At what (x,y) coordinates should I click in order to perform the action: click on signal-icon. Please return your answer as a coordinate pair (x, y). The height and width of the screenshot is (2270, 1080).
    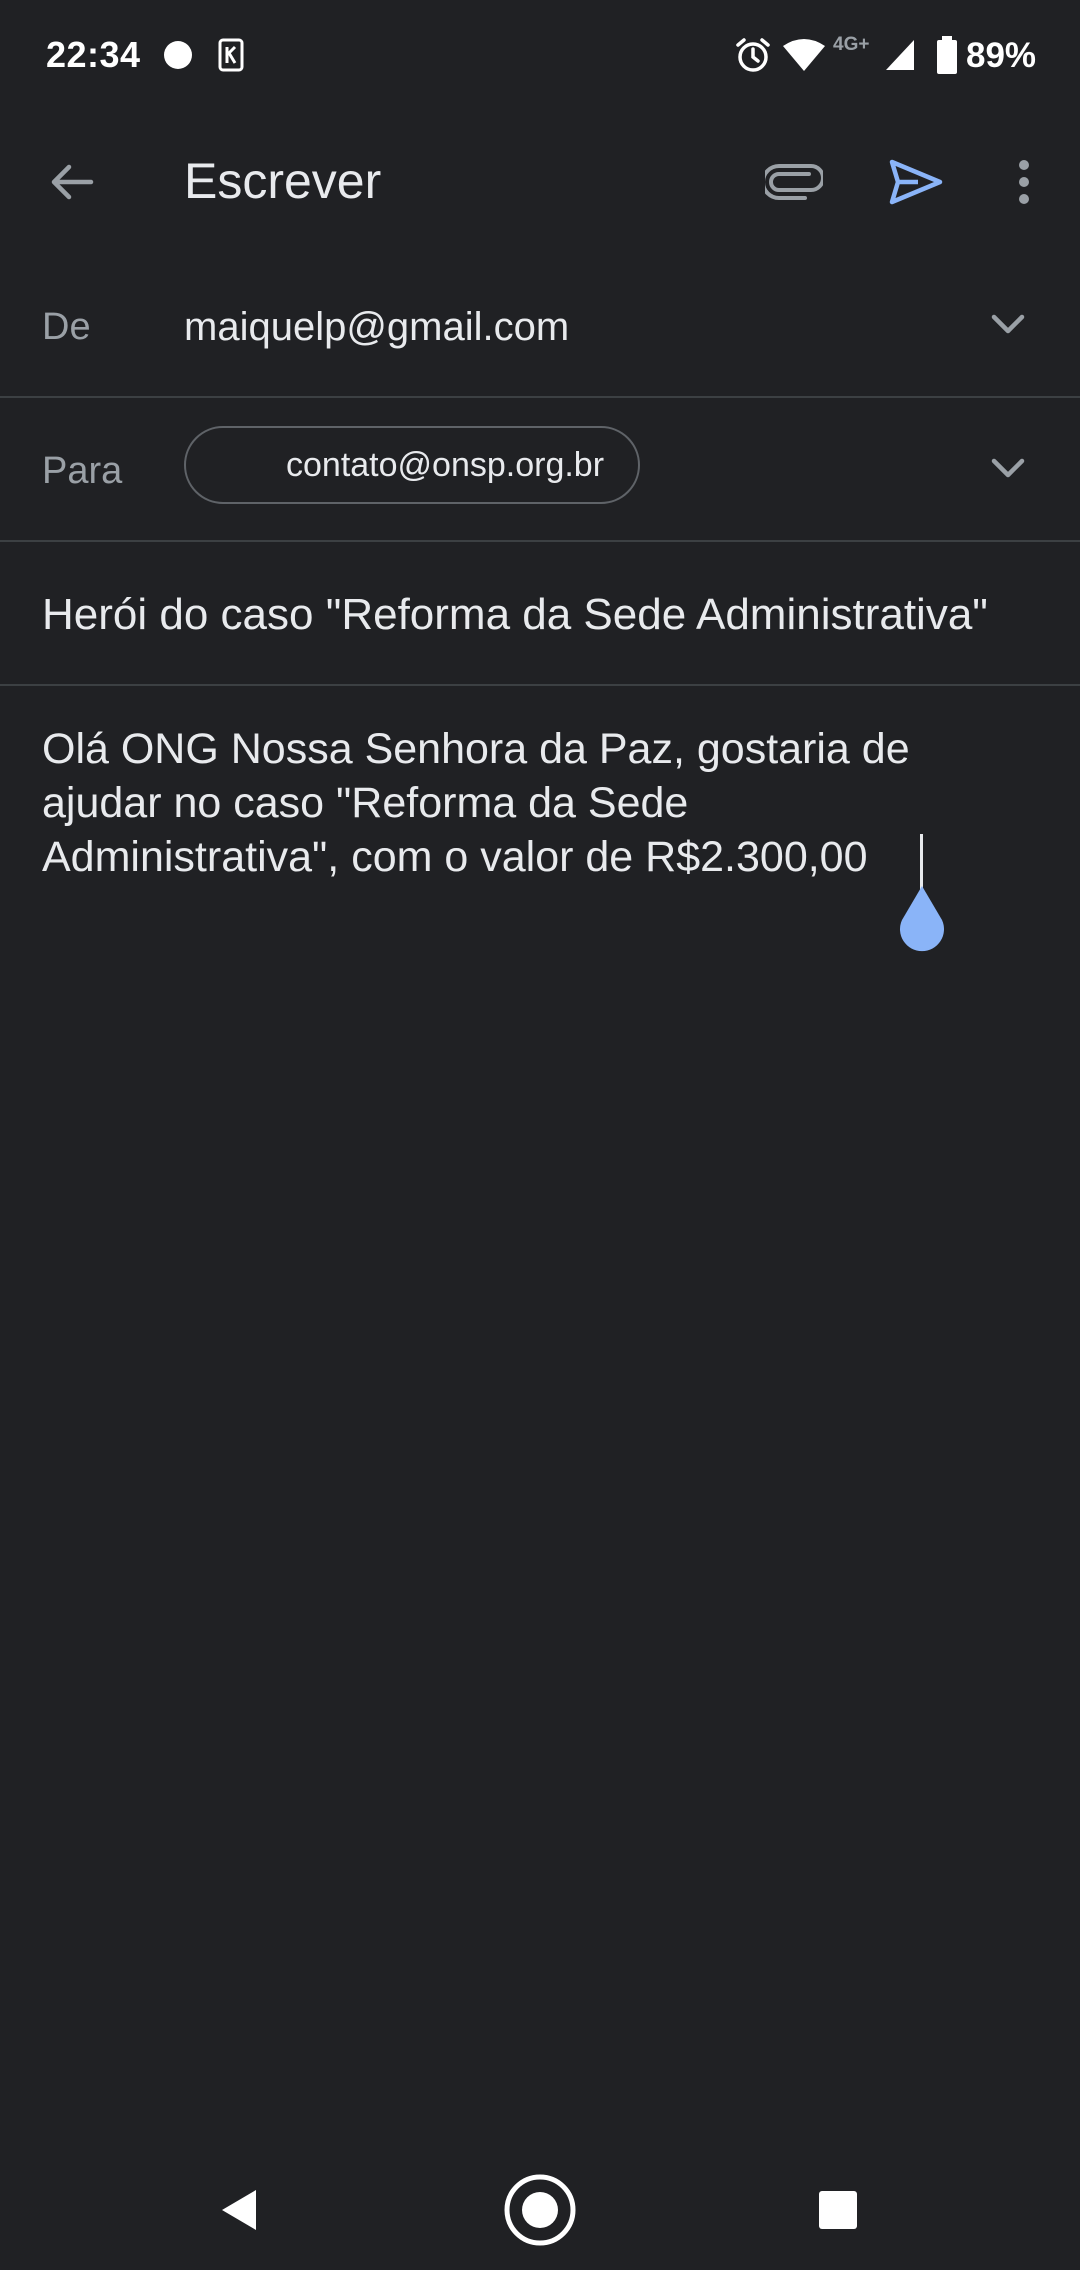
    Looking at the image, I should click on (900, 55).